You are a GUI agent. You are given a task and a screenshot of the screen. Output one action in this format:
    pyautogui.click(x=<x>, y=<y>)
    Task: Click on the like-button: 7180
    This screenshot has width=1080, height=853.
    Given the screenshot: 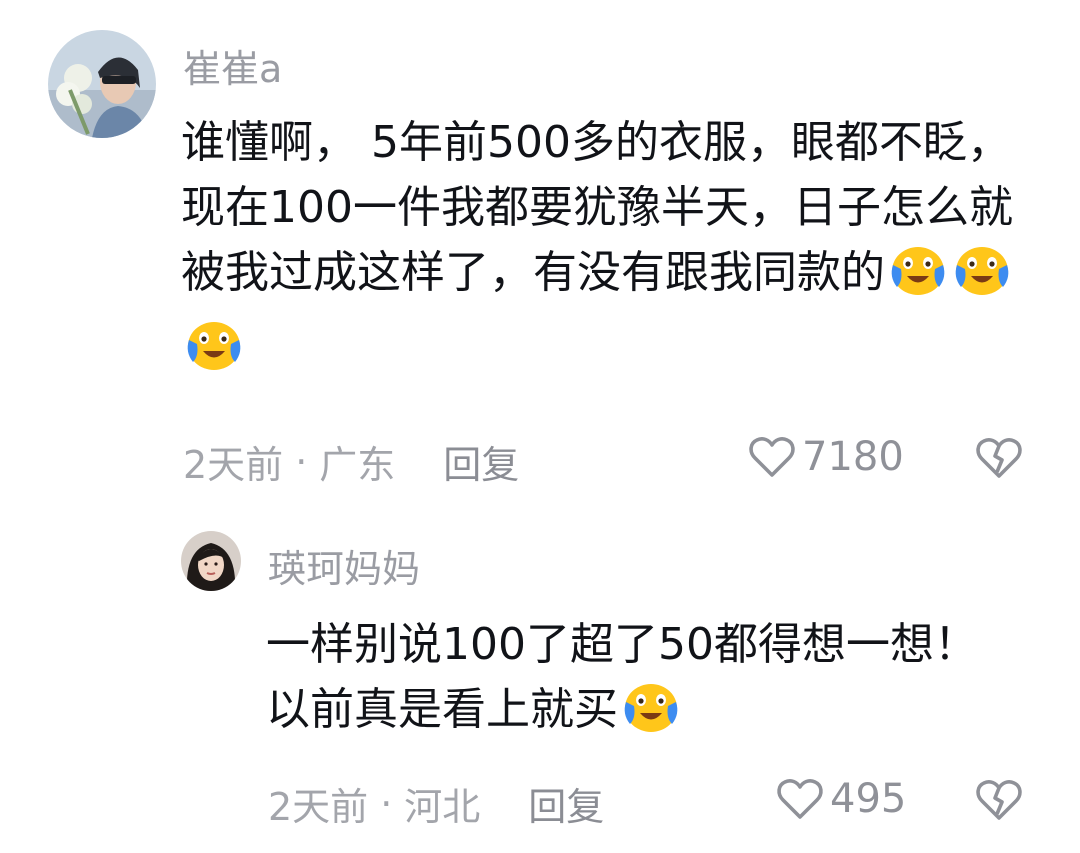 What is the action you would take?
    pyautogui.click(x=826, y=457)
    